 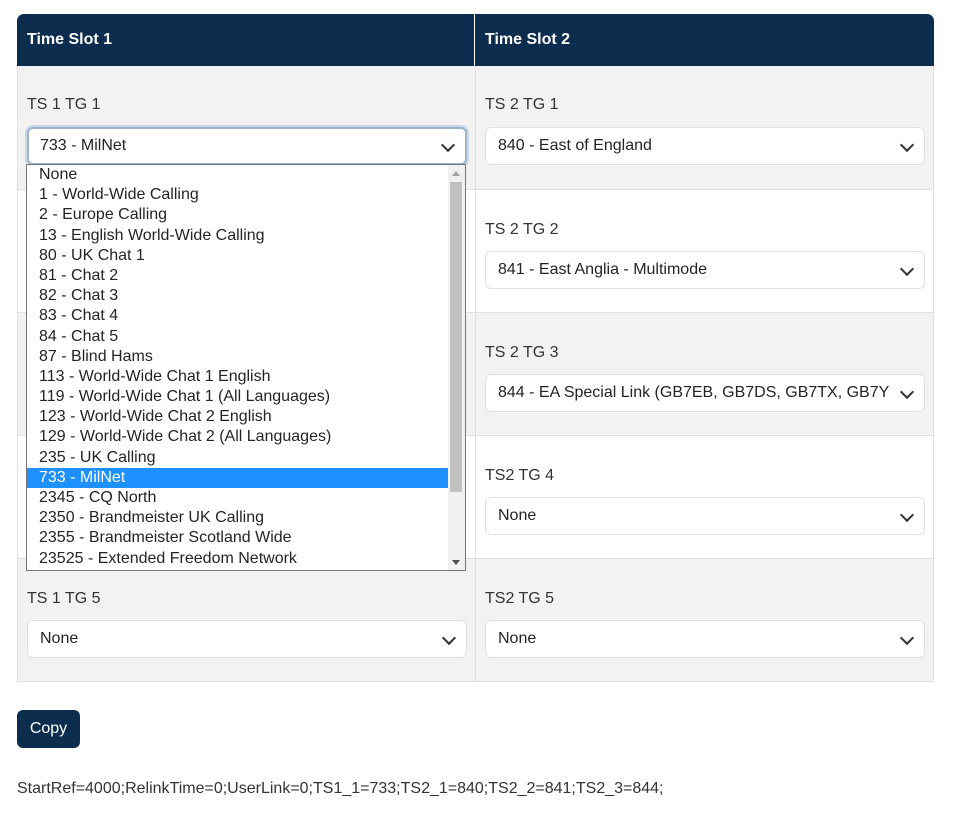 What do you see at coordinates (520, 475) in the screenshot?
I see `ts2-tg4-label: TS2 TG 4` at bounding box center [520, 475].